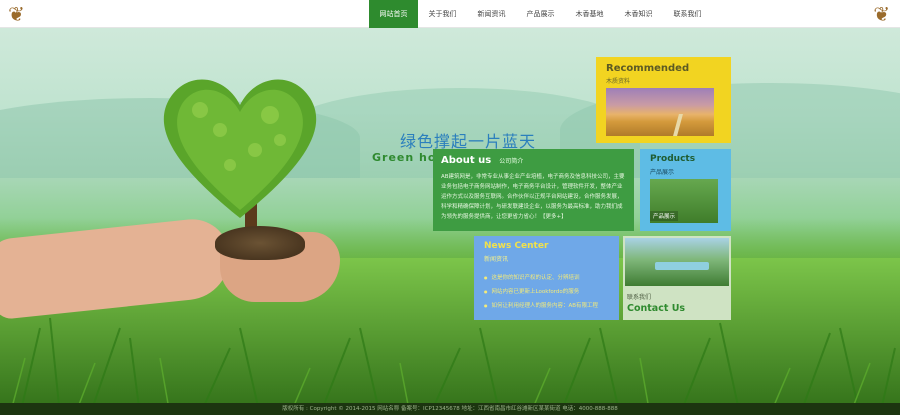 This screenshot has width=900, height=415. I want to click on recommended-panel: Recommended 木质资料, so click(663, 100).